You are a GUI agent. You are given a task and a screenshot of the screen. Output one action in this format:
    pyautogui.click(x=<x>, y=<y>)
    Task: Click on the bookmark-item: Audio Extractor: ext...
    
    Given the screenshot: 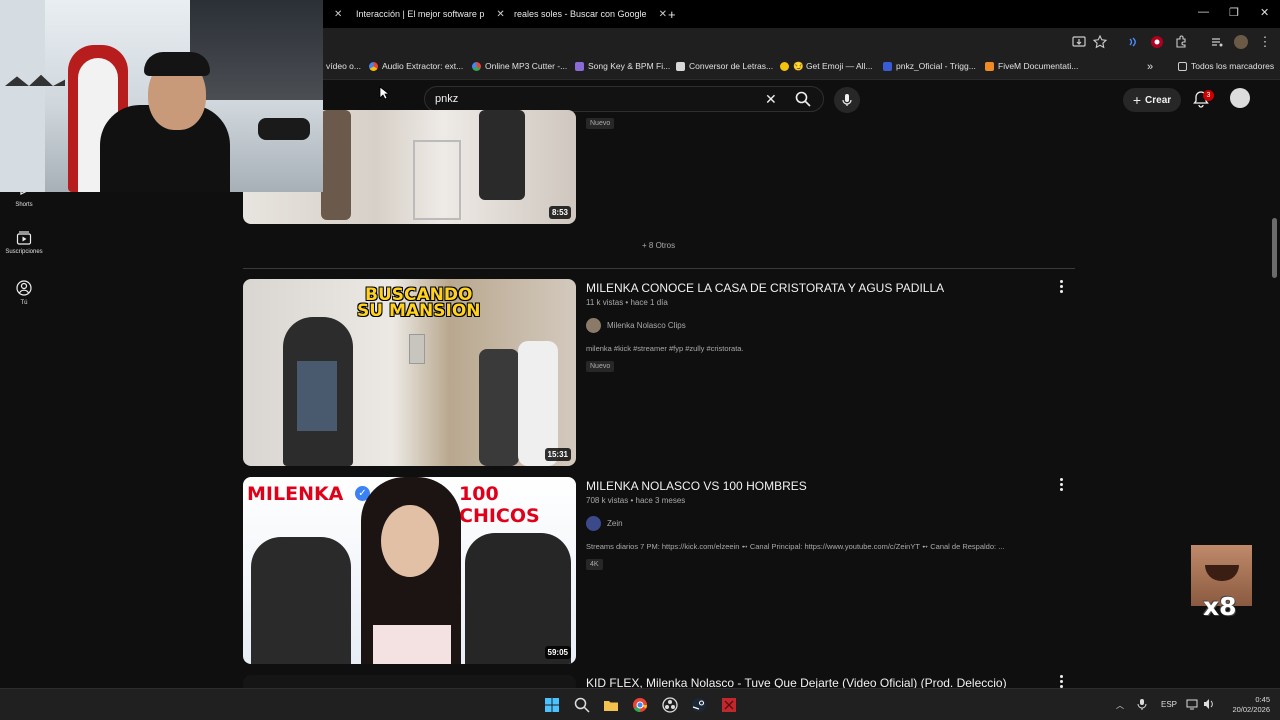 What is the action you would take?
    pyautogui.click(x=416, y=66)
    